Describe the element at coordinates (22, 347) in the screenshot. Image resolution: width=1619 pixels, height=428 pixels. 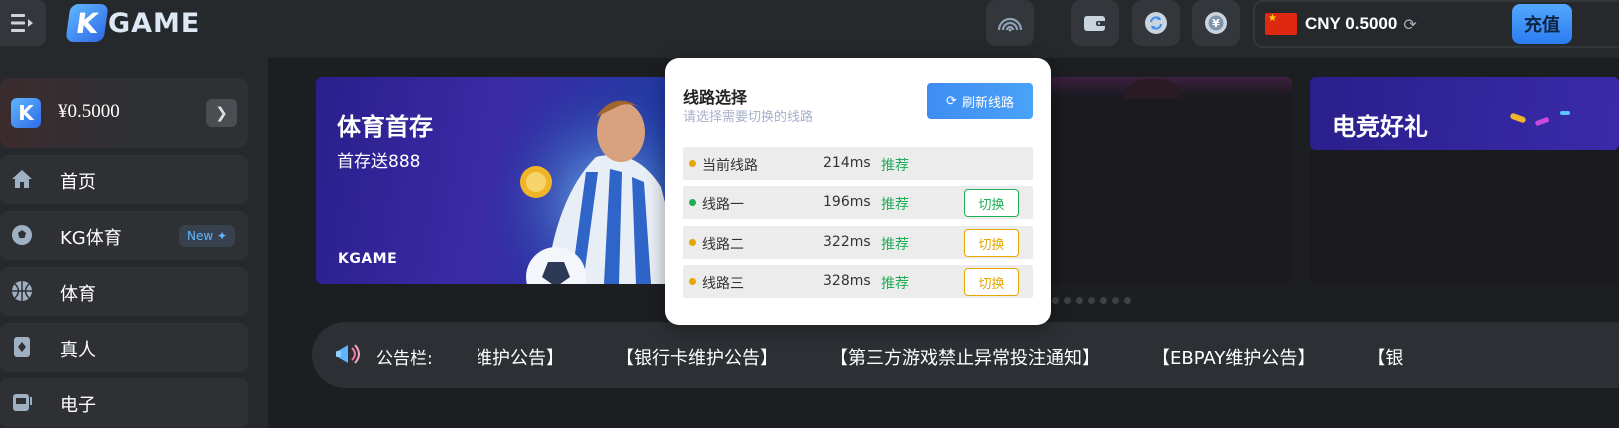
I see `card-icon` at that location.